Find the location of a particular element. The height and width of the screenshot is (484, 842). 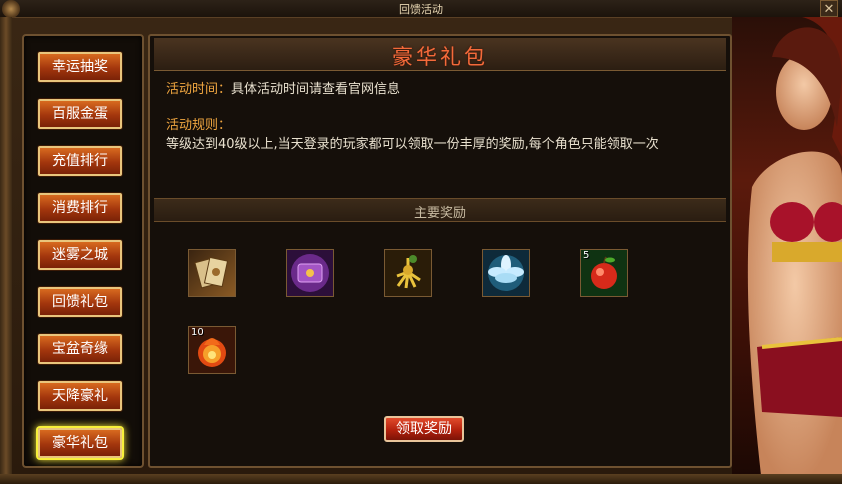

character-portrait is located at coordinates (787, 250).